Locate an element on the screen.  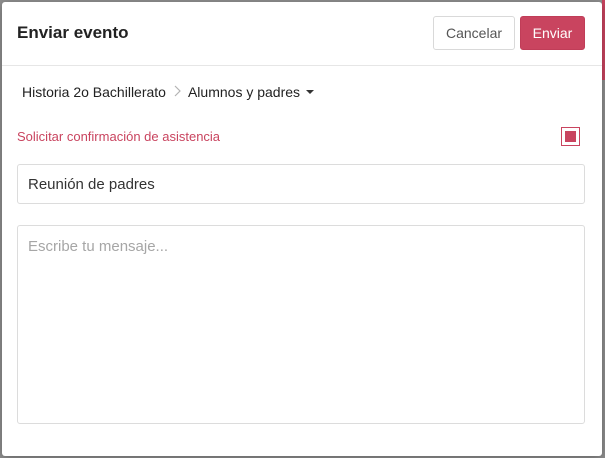
modal-title: Enviar evento is located at coordinates (73, 32).